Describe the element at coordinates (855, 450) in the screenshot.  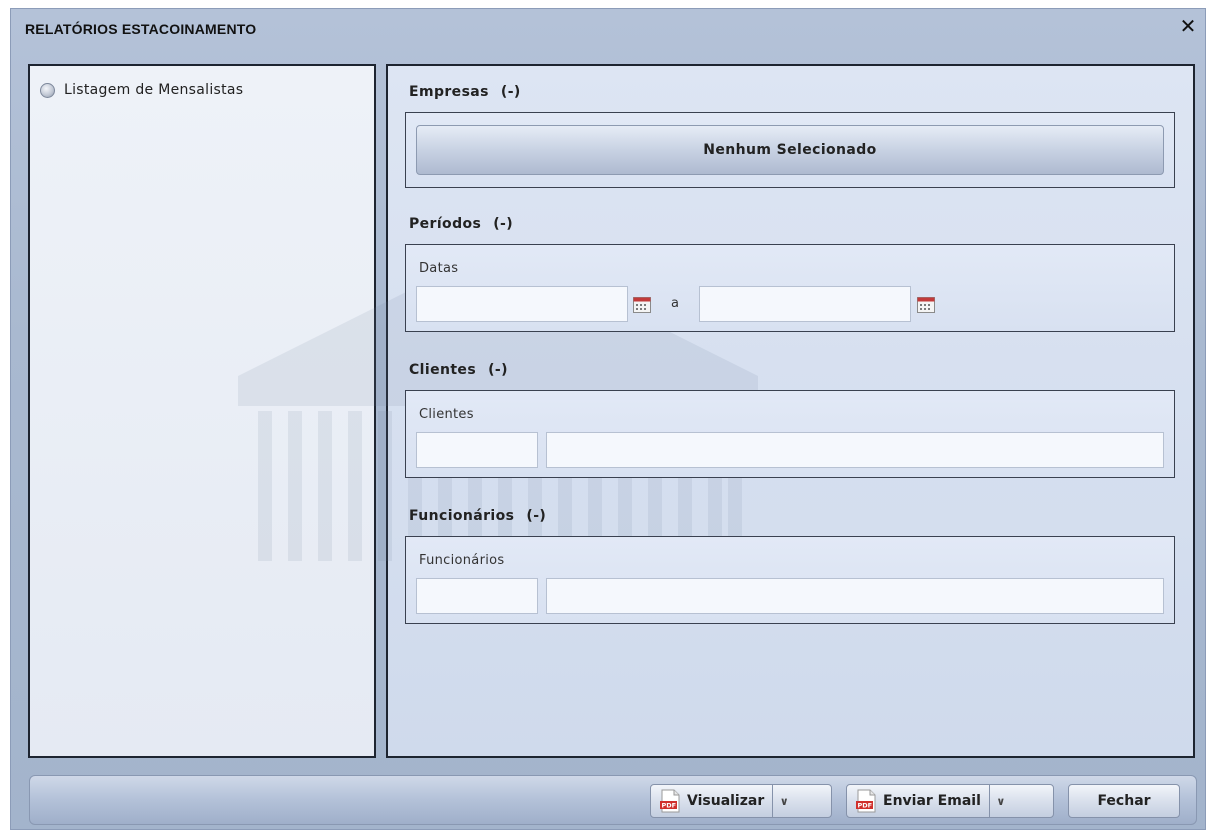
I see `cliente-name-input` at that location.